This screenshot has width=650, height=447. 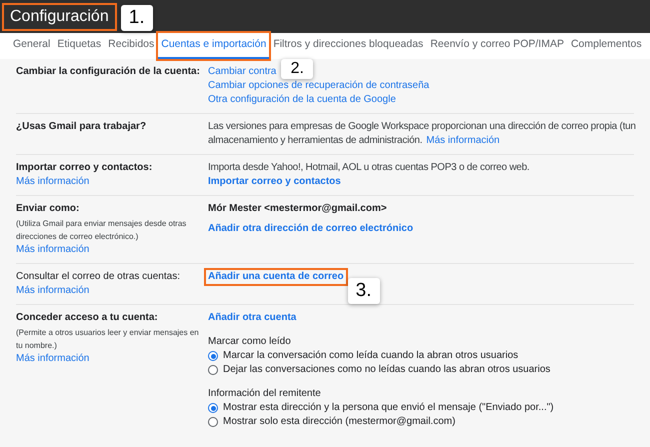 What do you see at coordinates (59, 16) in the screenshot?
I see `page-title: Configuración` at bounding box center [59, 16].